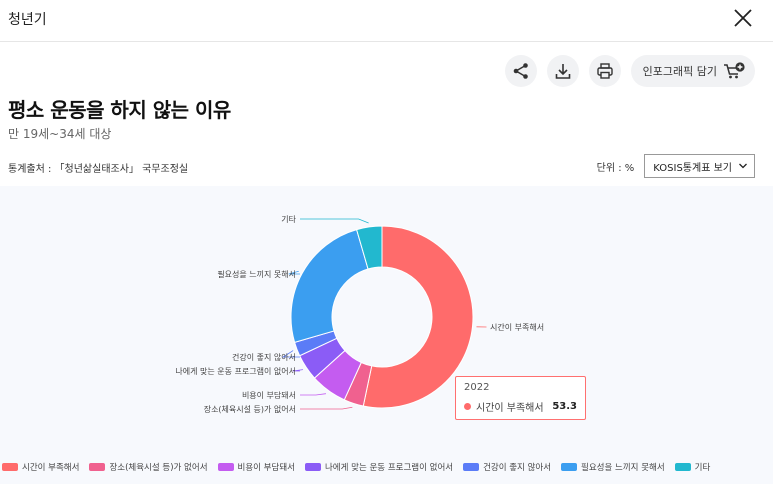 Image resolution: width=773 pixels, height=484 pixels. I want to click on tooltip-row: 시간이 부족해서 53.3, so click(520, 406).